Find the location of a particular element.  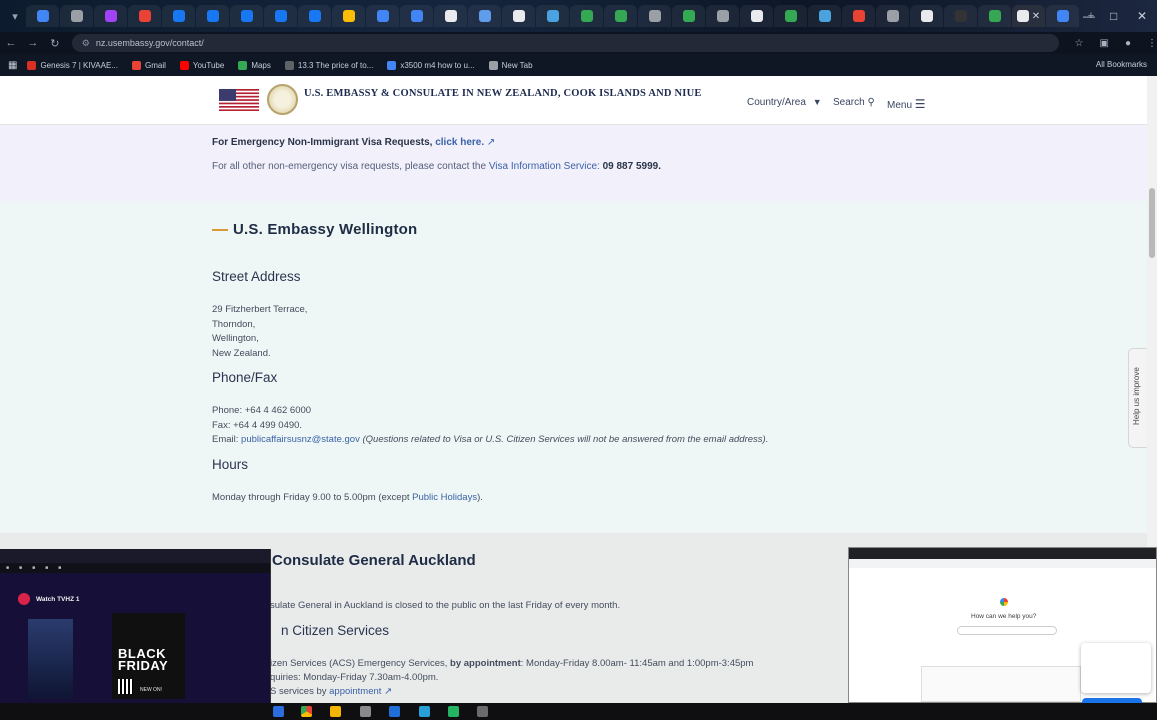

embassy-seal-icon is located at coordinates (282, 99).